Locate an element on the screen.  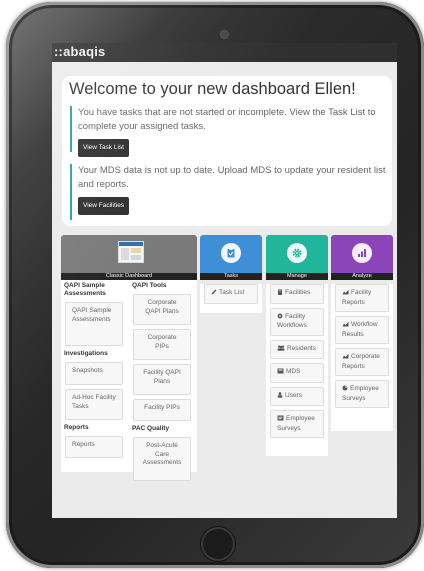
welcome-title: Welcome to your new dashboard Ellen! is located at coordinates (212, 89).